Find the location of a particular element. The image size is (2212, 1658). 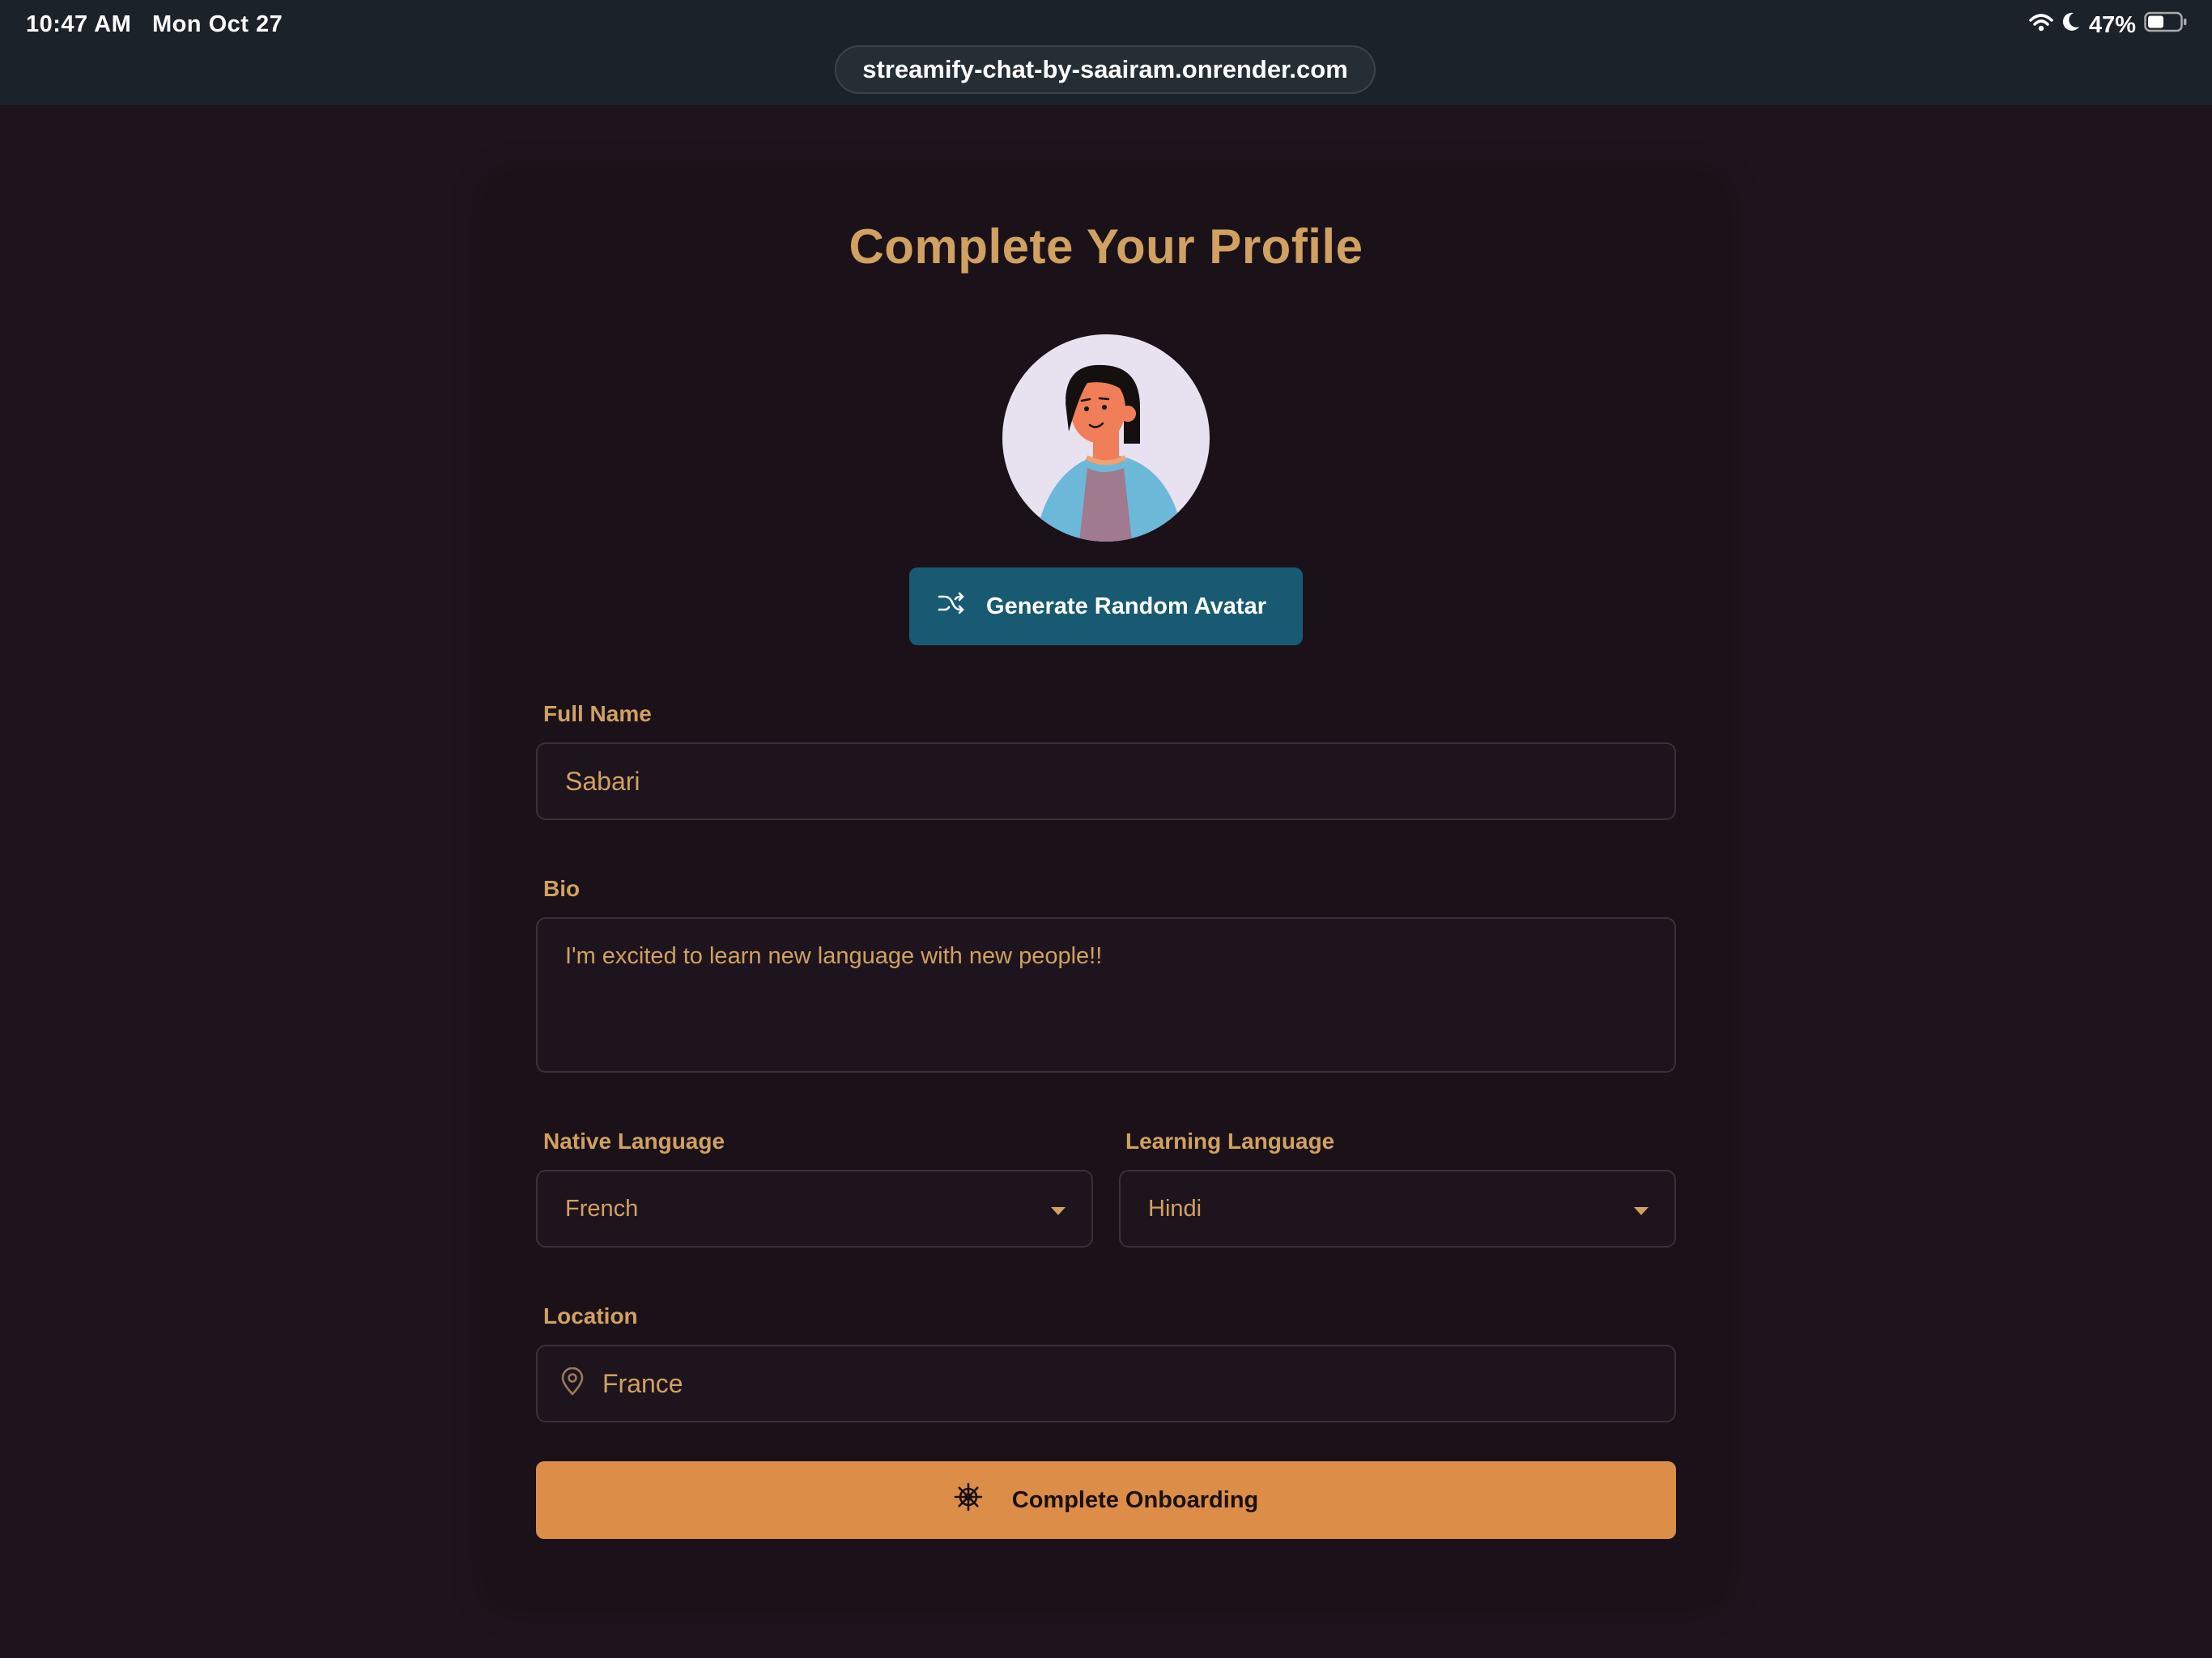

shuffle-icon is located at coordinates (952, 606).